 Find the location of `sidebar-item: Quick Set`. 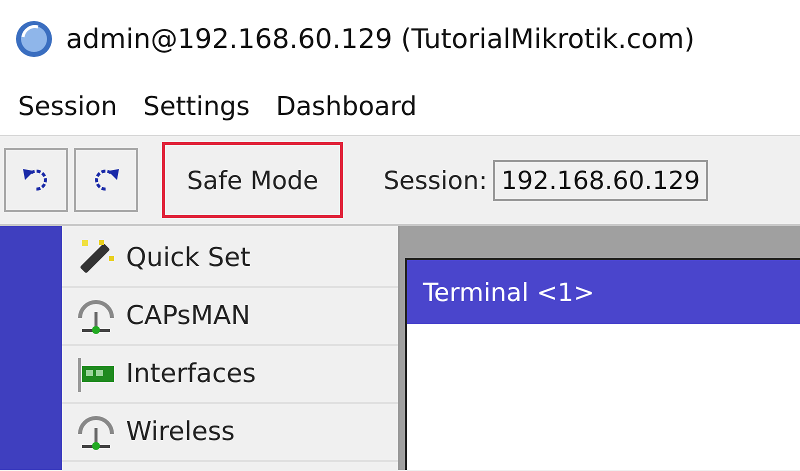

sidebar-item: Quick Set is located at coordinates (230, 259).